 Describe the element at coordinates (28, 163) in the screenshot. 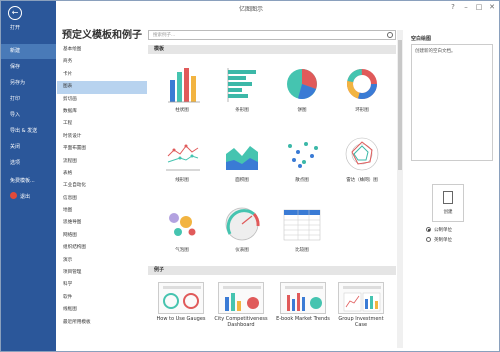

I see `menu-options: 选项` at that location.